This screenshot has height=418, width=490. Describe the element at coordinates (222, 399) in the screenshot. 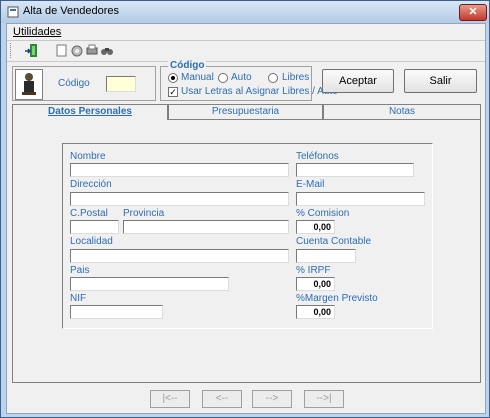

I see `nav-prev-button: <--` at that location.